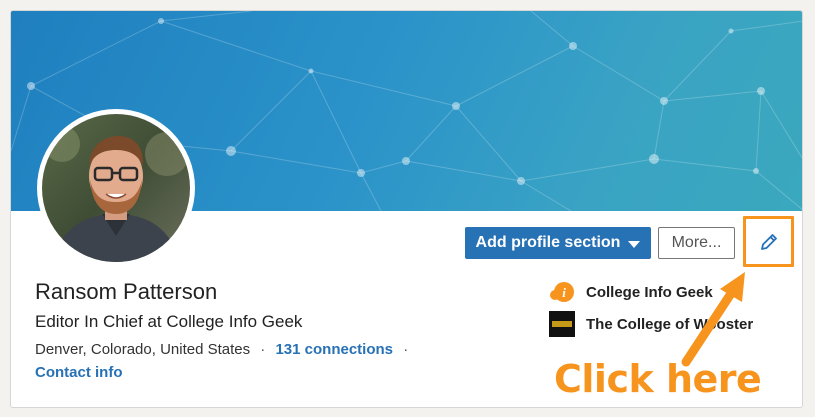 This screenshot has width=815, height=417. I want to click on caret-down-icon, so click(634, 244).